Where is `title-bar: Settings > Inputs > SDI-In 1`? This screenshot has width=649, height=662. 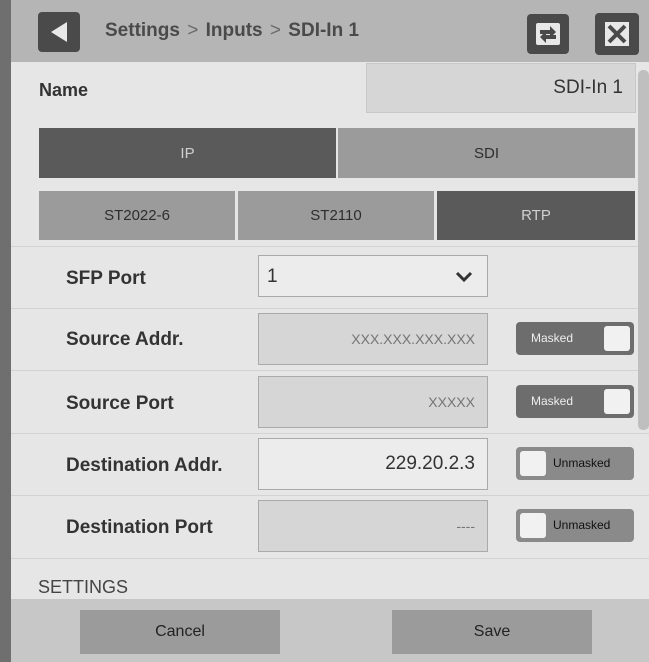
title-bar: Settings > Inputs > SDI-In 1 is located at coordinates (330, 31).